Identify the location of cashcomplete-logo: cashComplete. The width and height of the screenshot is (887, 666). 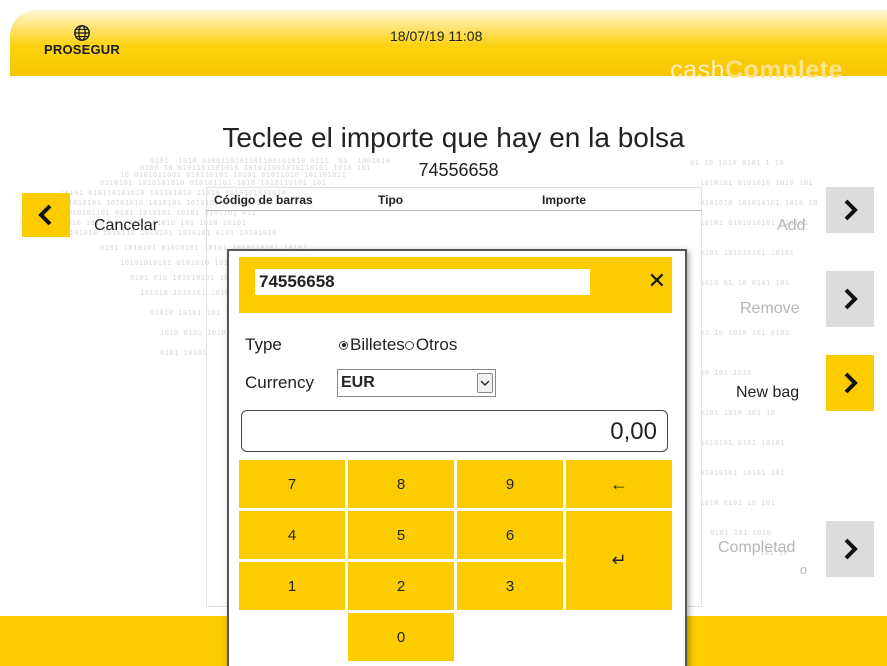
(756, 69).